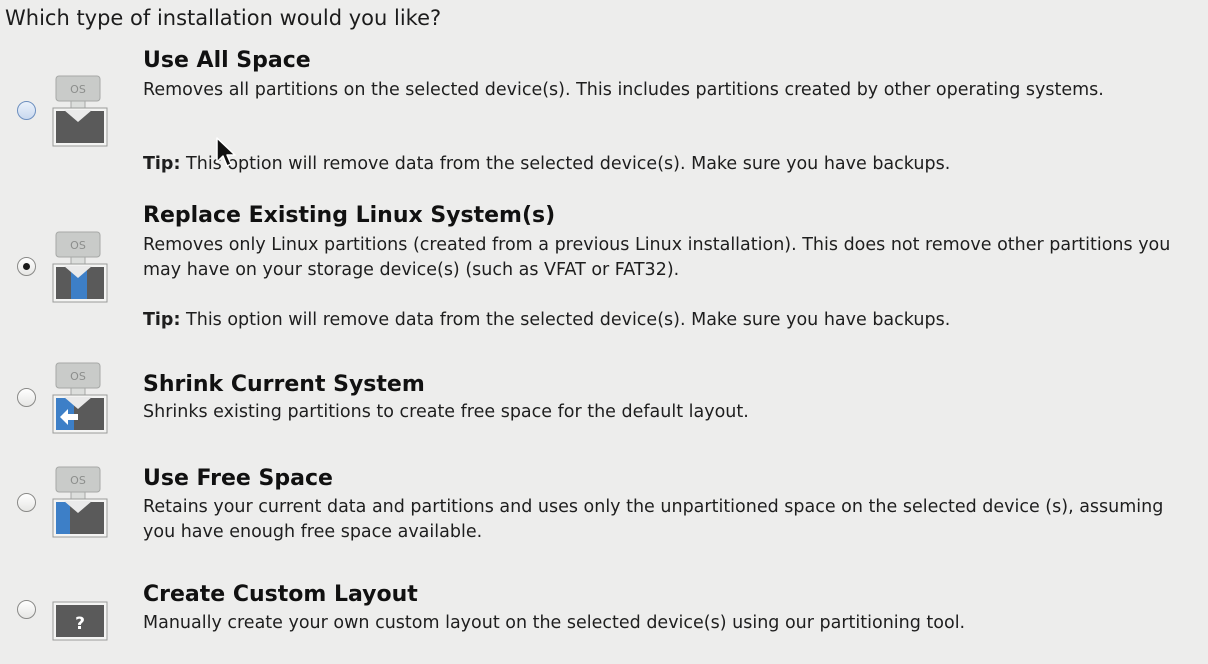 The height and width of the screenshot is (664, 1208). Describe the element at coordinates (349, 215) in the screenshot. I see `replace-existing-linux-title: Replace Existing Linux System(s)` at that location.